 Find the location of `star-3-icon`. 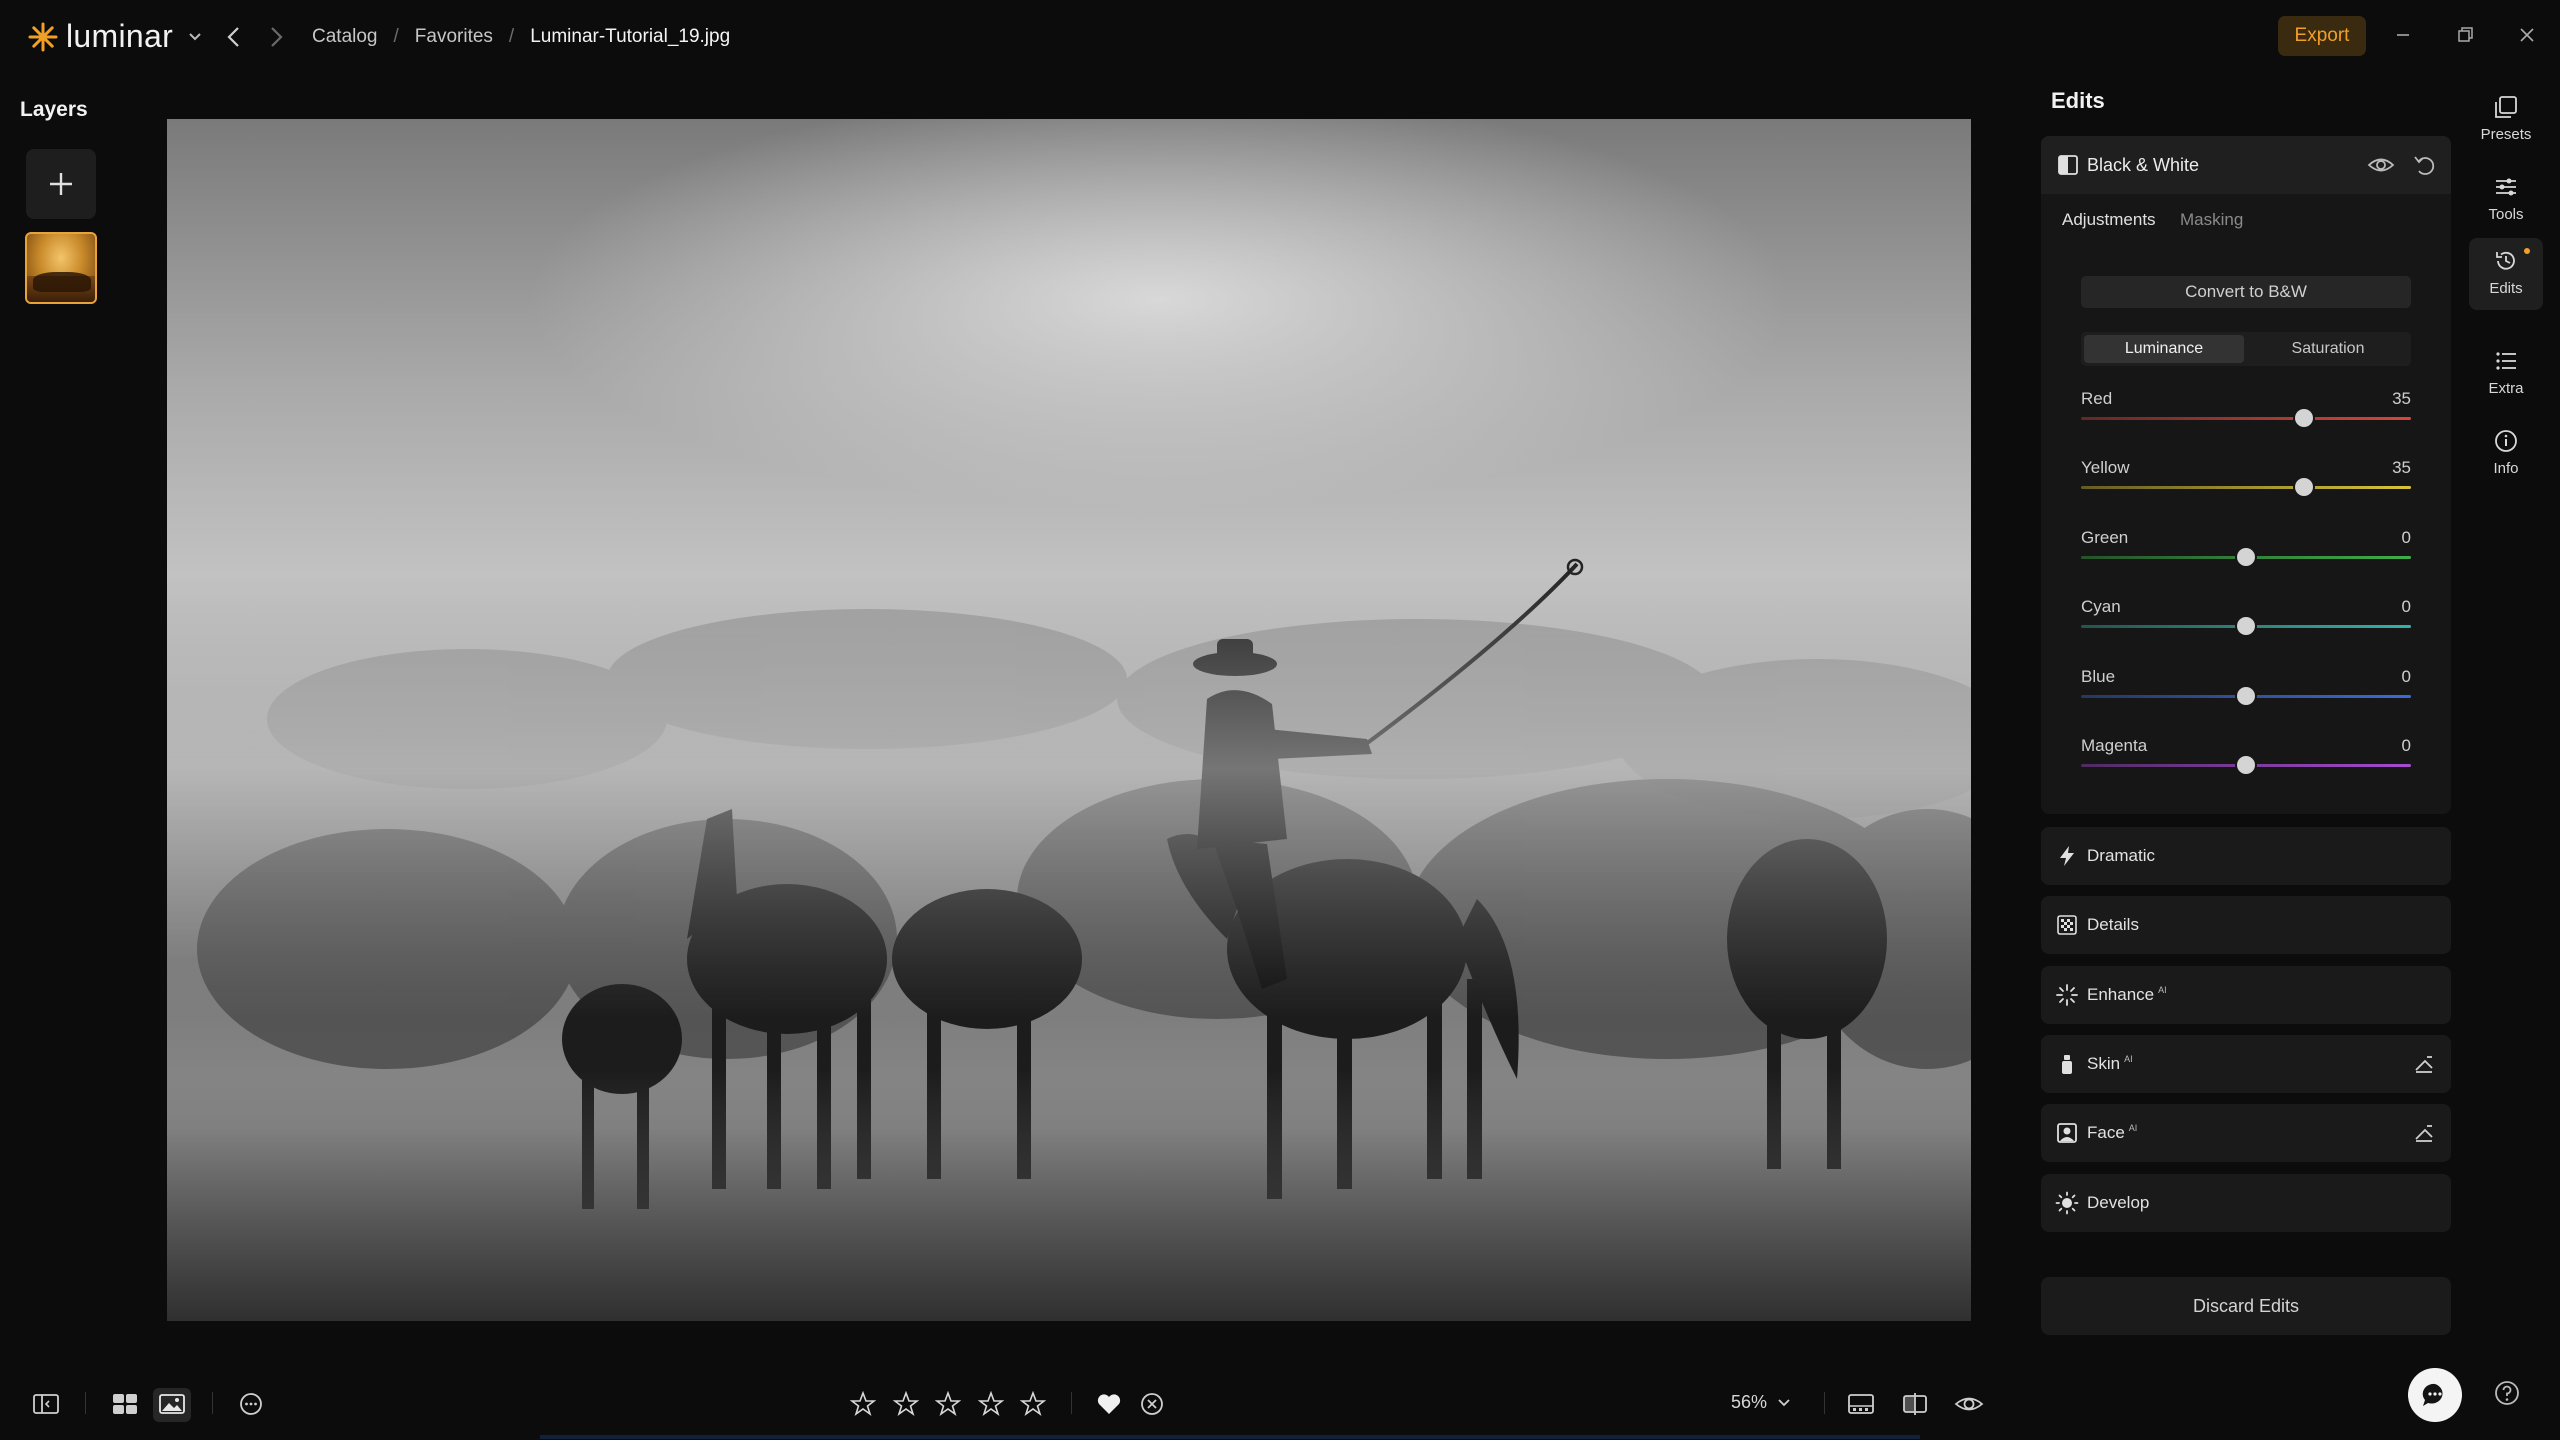

star-3-icon is located at coordinates (948, 1404).